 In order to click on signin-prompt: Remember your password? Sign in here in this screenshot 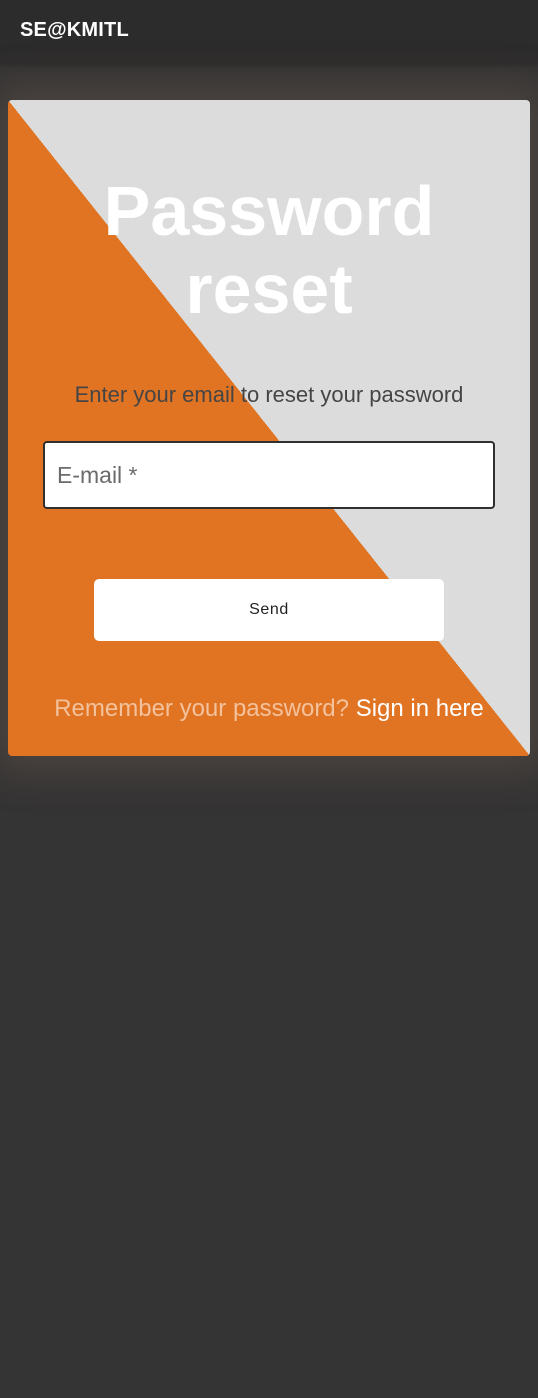, I will do `click(269, 709)`.